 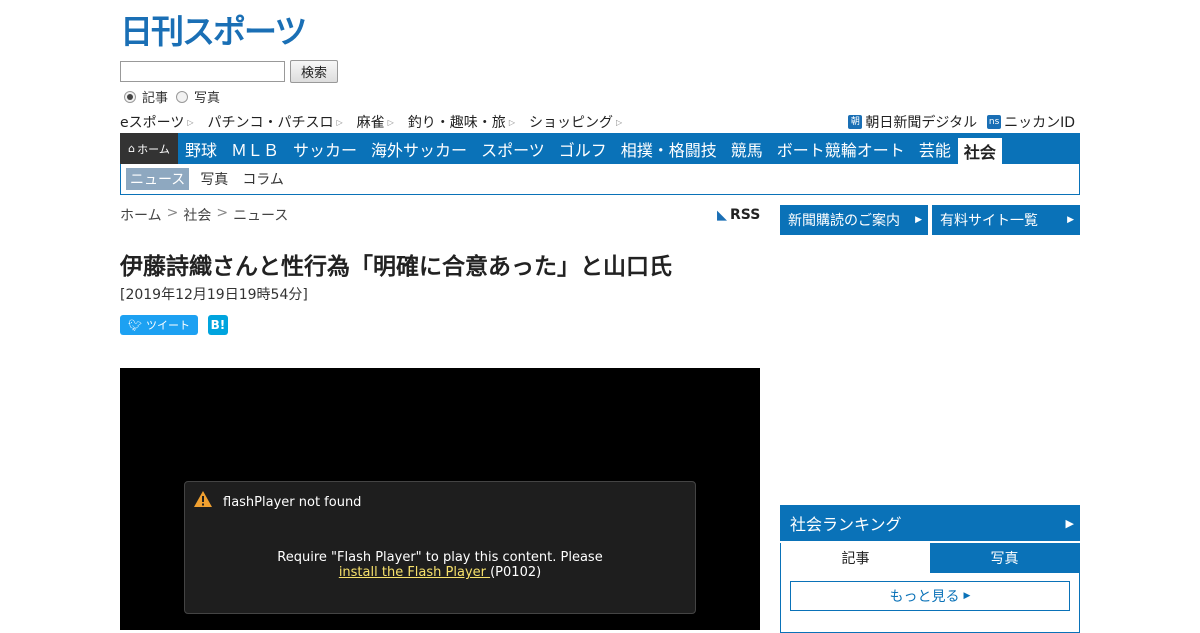 What do you see at coordinates (855, 122) in the screenshot?
I see `asahi-icon: 朝` at bounding box center [855, 122].